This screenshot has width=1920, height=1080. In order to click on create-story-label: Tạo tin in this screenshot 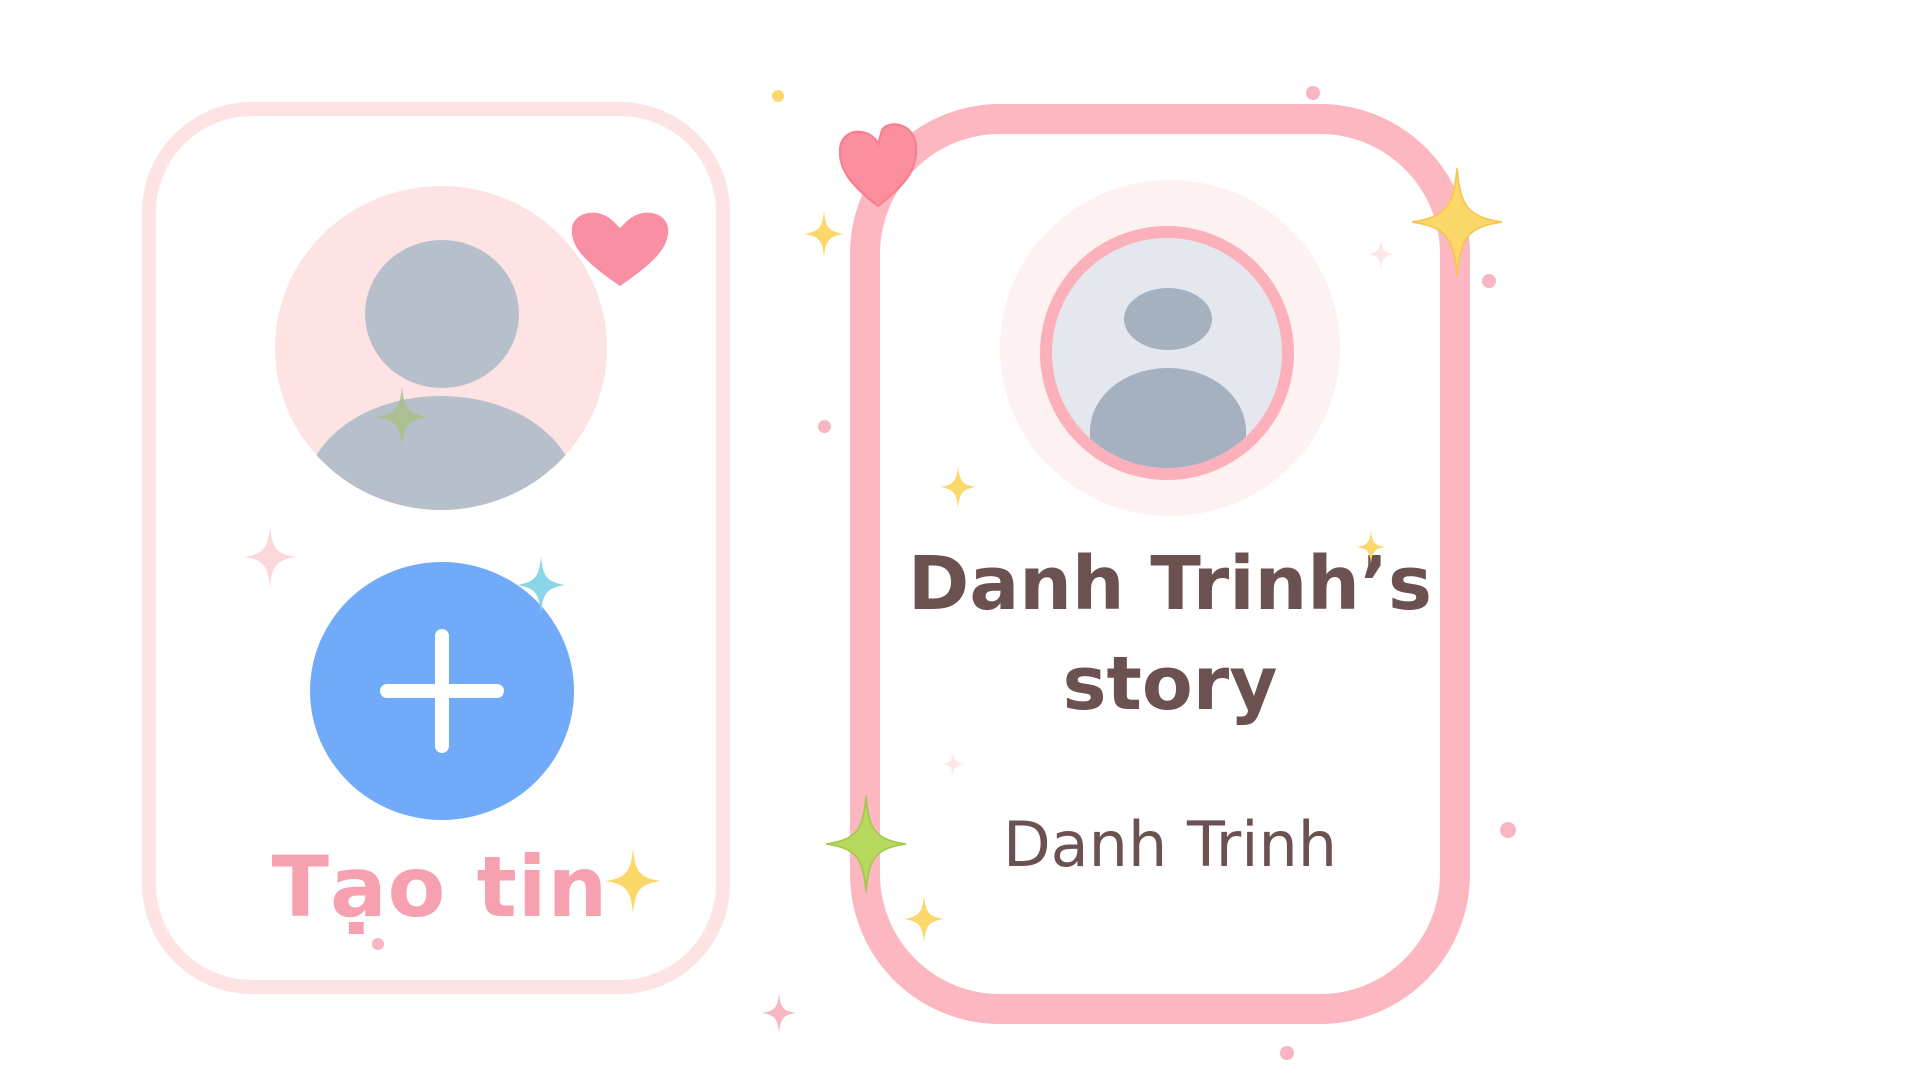, I will do `click(440, 887)`.